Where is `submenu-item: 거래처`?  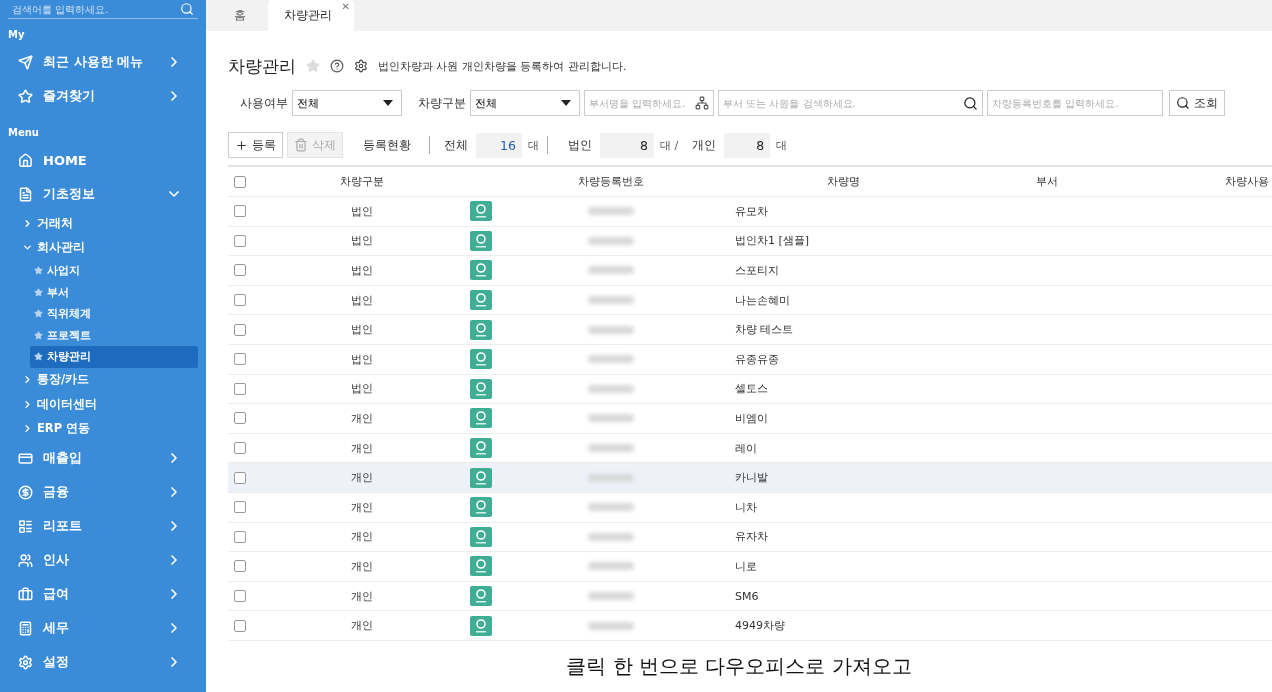 submenu-item: 거래처 is located at coordinates (103, 223).